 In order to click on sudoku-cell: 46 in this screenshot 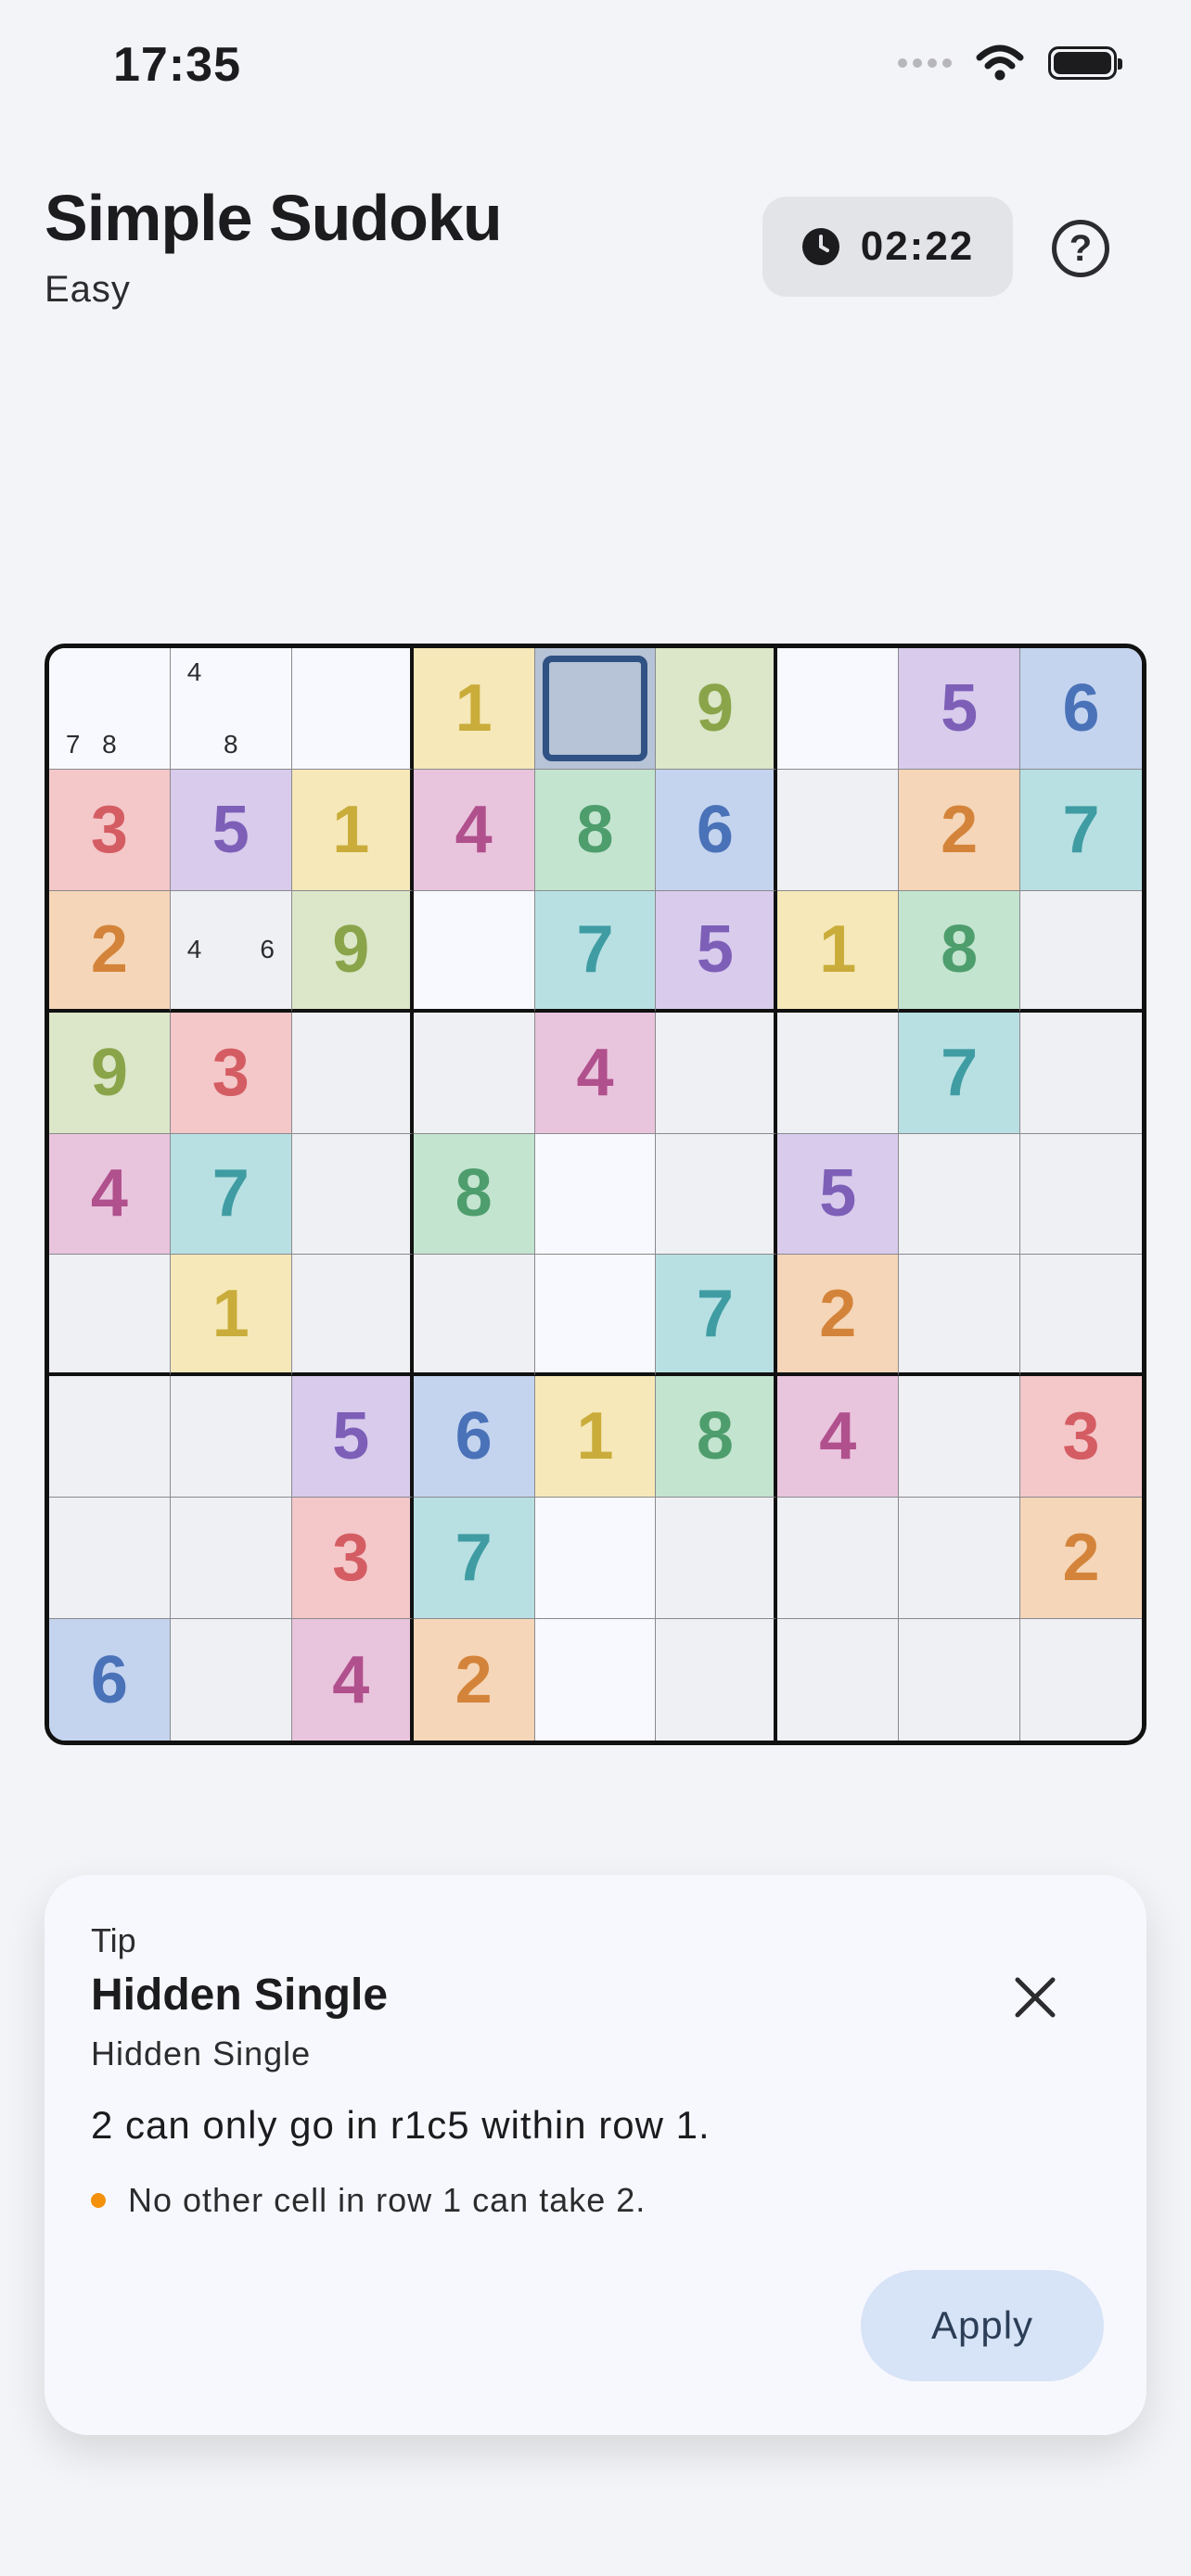, I will do `click(231, 951)`.